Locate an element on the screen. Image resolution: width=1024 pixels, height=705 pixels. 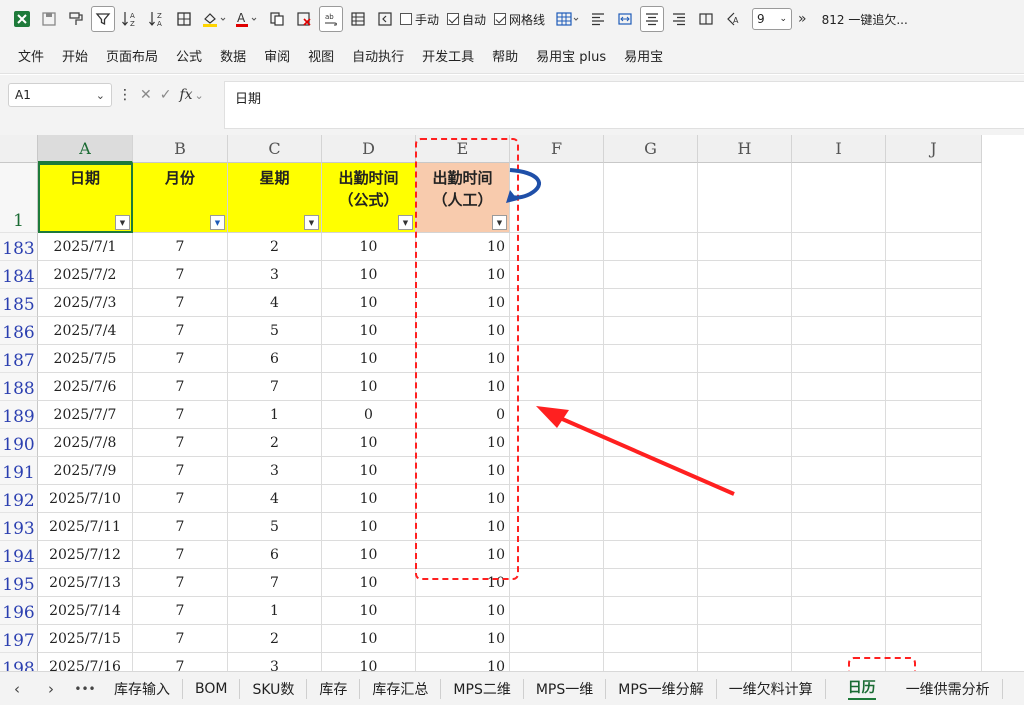
select-all-corner is located at coordinates (19, 149).